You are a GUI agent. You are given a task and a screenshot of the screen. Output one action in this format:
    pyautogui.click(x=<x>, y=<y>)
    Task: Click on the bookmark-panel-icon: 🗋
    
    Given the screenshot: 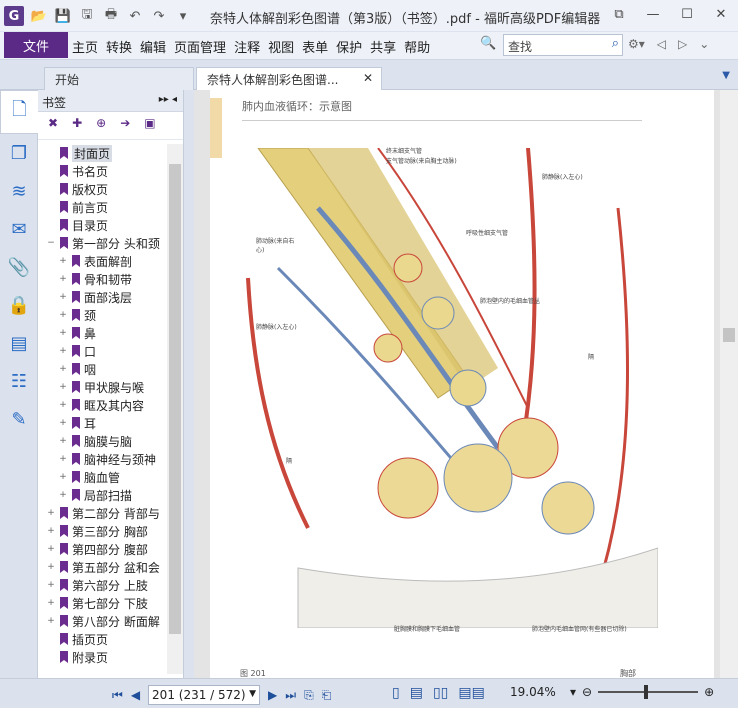 What is the action you would take?
    pyautogui.click(x=19, y=112)
    